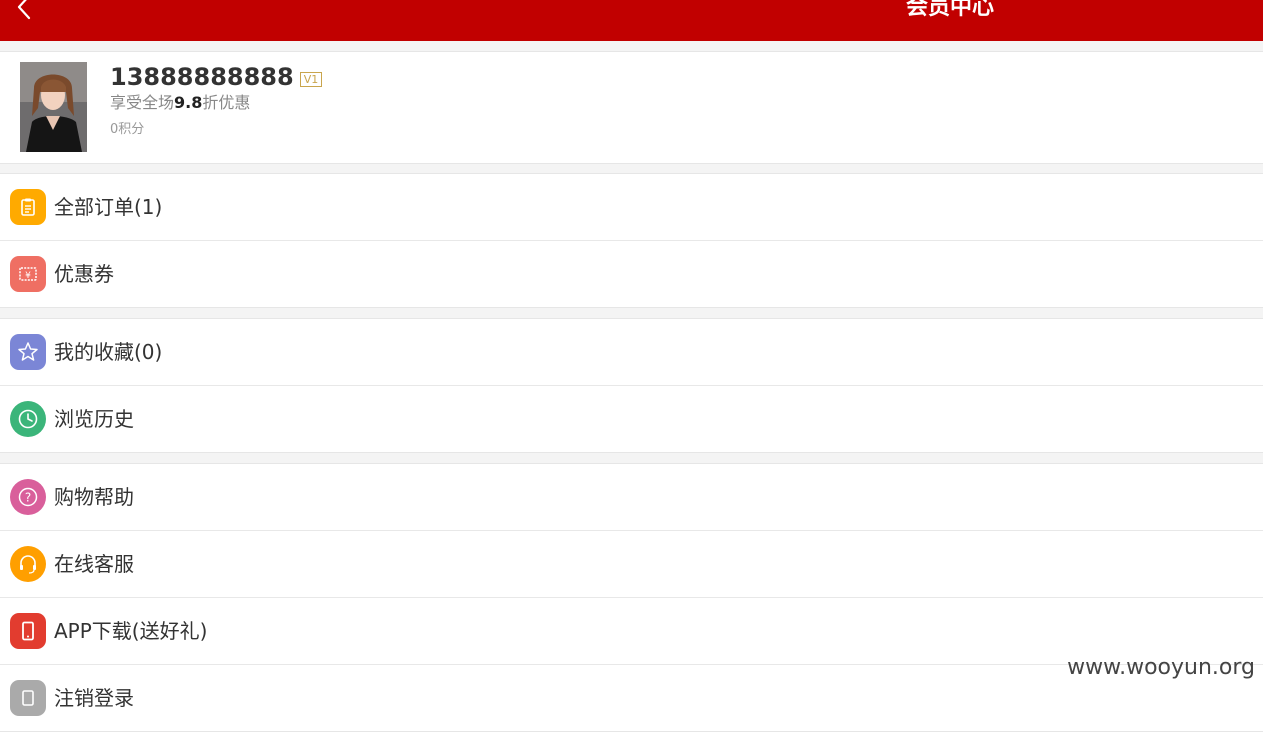  I want to click on menu-item-history: 浏览历史, so click(631, 419).